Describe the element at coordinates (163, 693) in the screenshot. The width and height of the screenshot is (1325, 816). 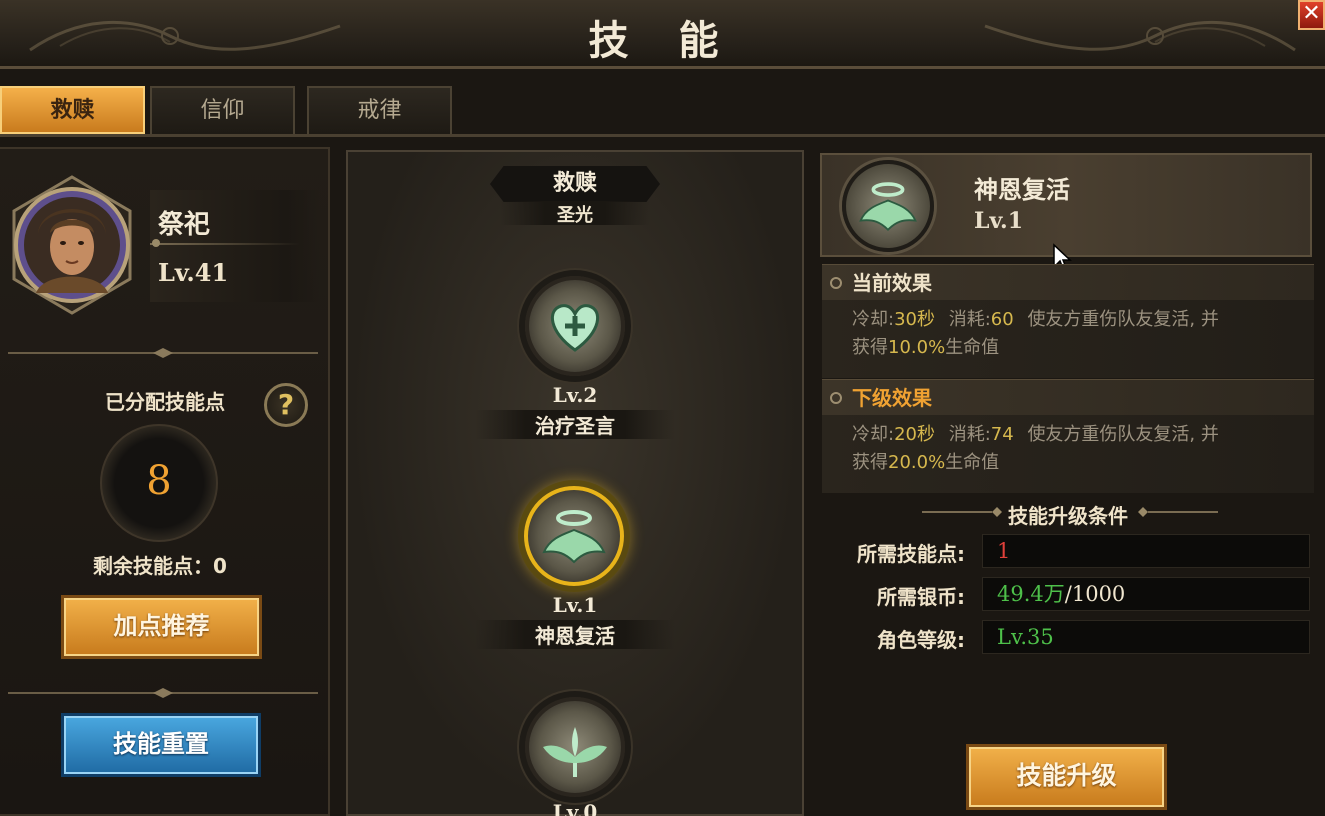
I see `left-divider-bottom` at that location.